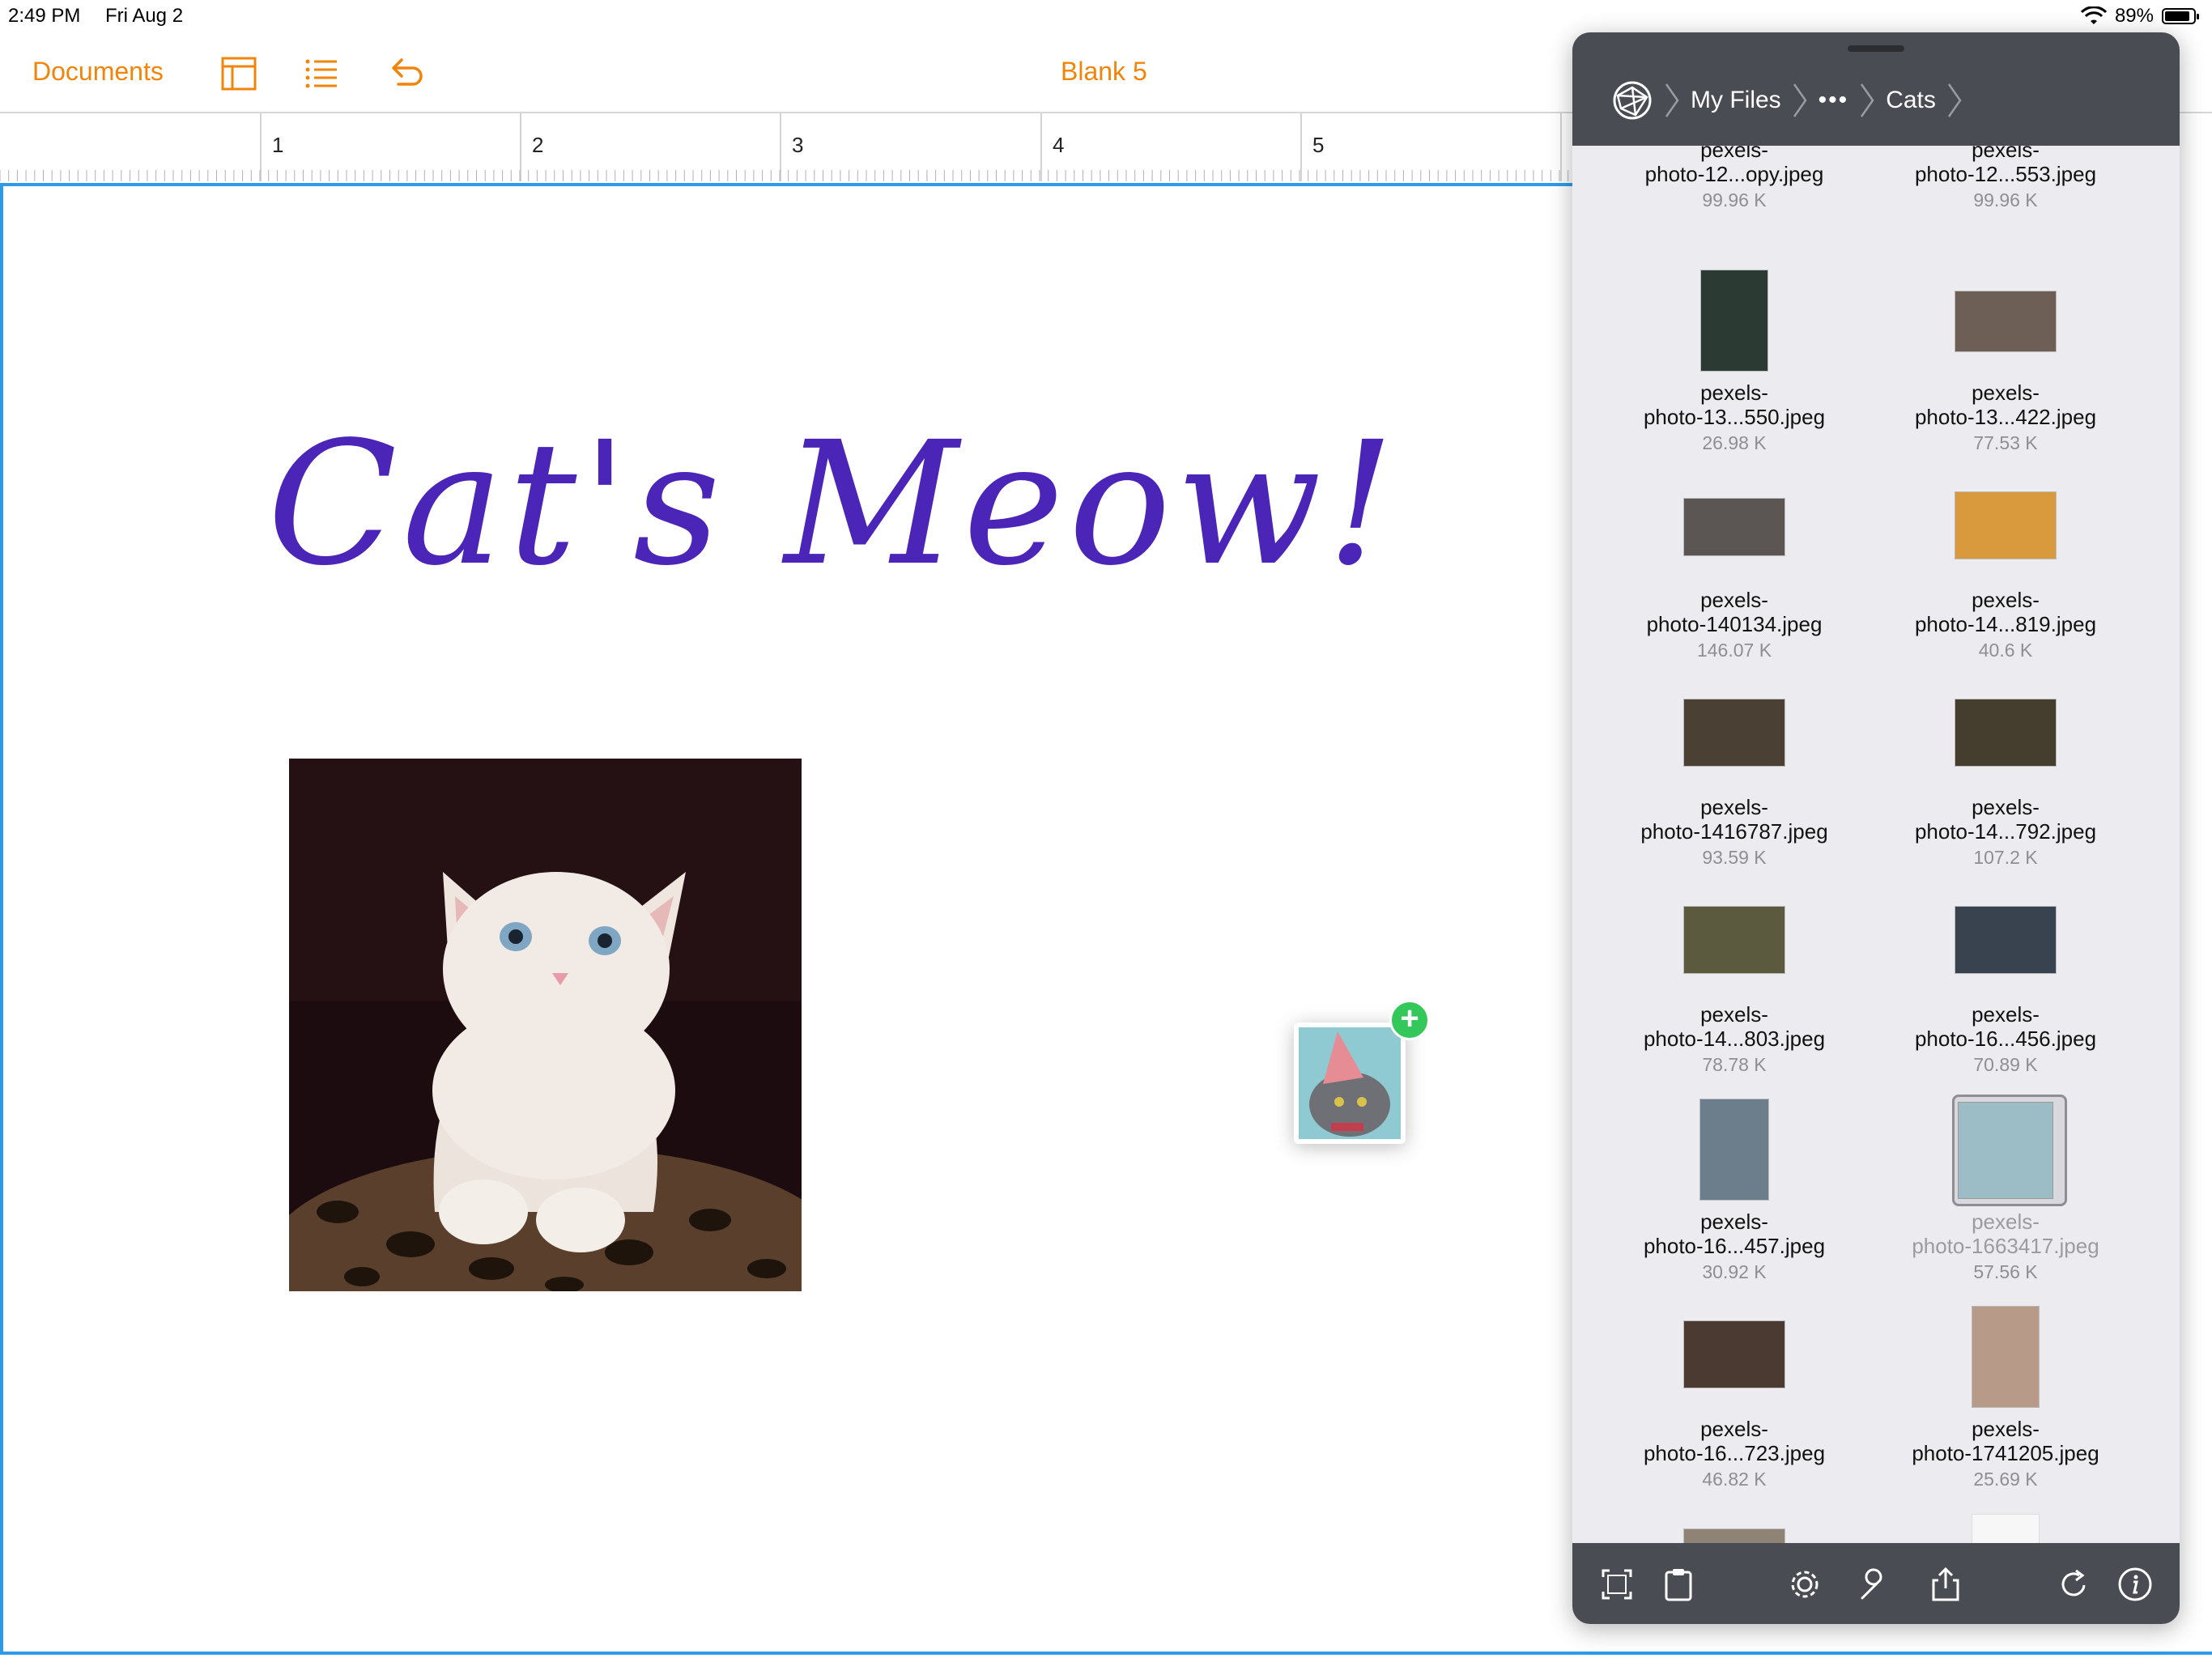 Image resolution: width=2212 pixels, height=1658 pixels. I want to click on file-item: pexels- photo-13...550.jpeg 26.98 K, so click(1734, 367).